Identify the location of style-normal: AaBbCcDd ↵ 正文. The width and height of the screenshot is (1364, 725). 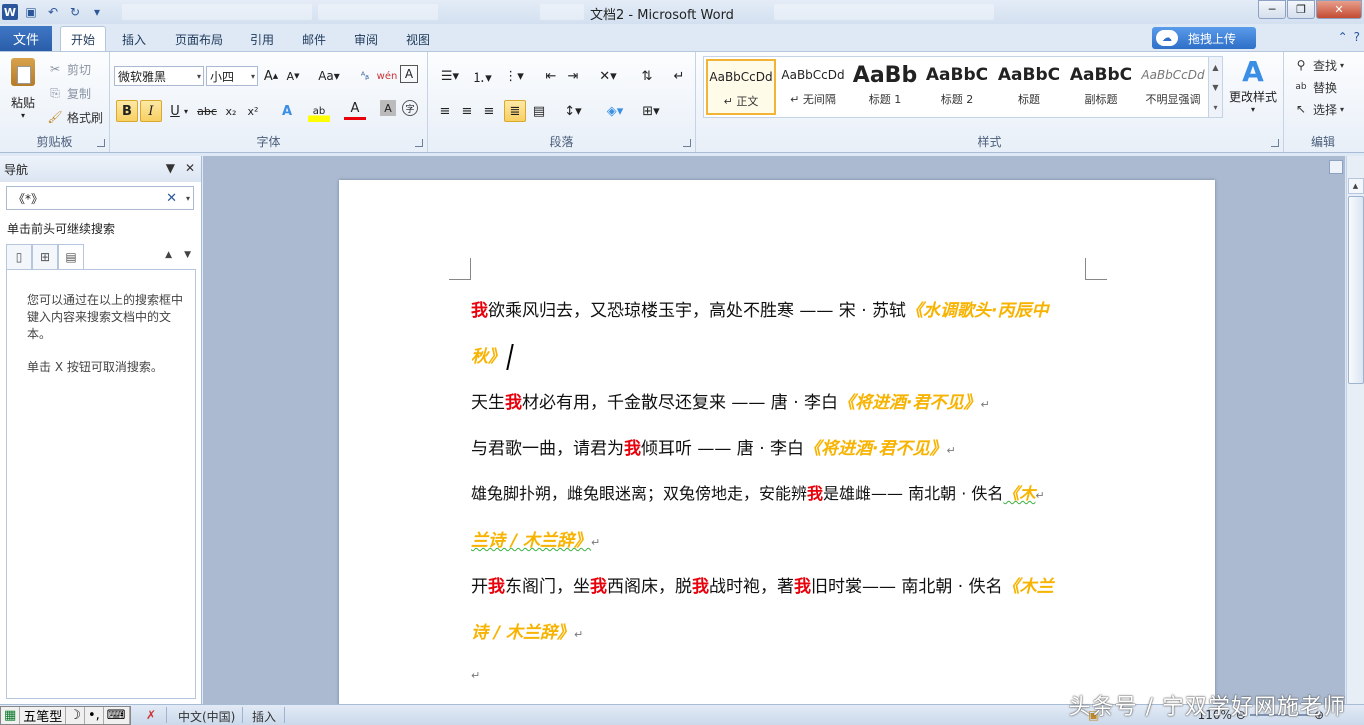
(741, 87).